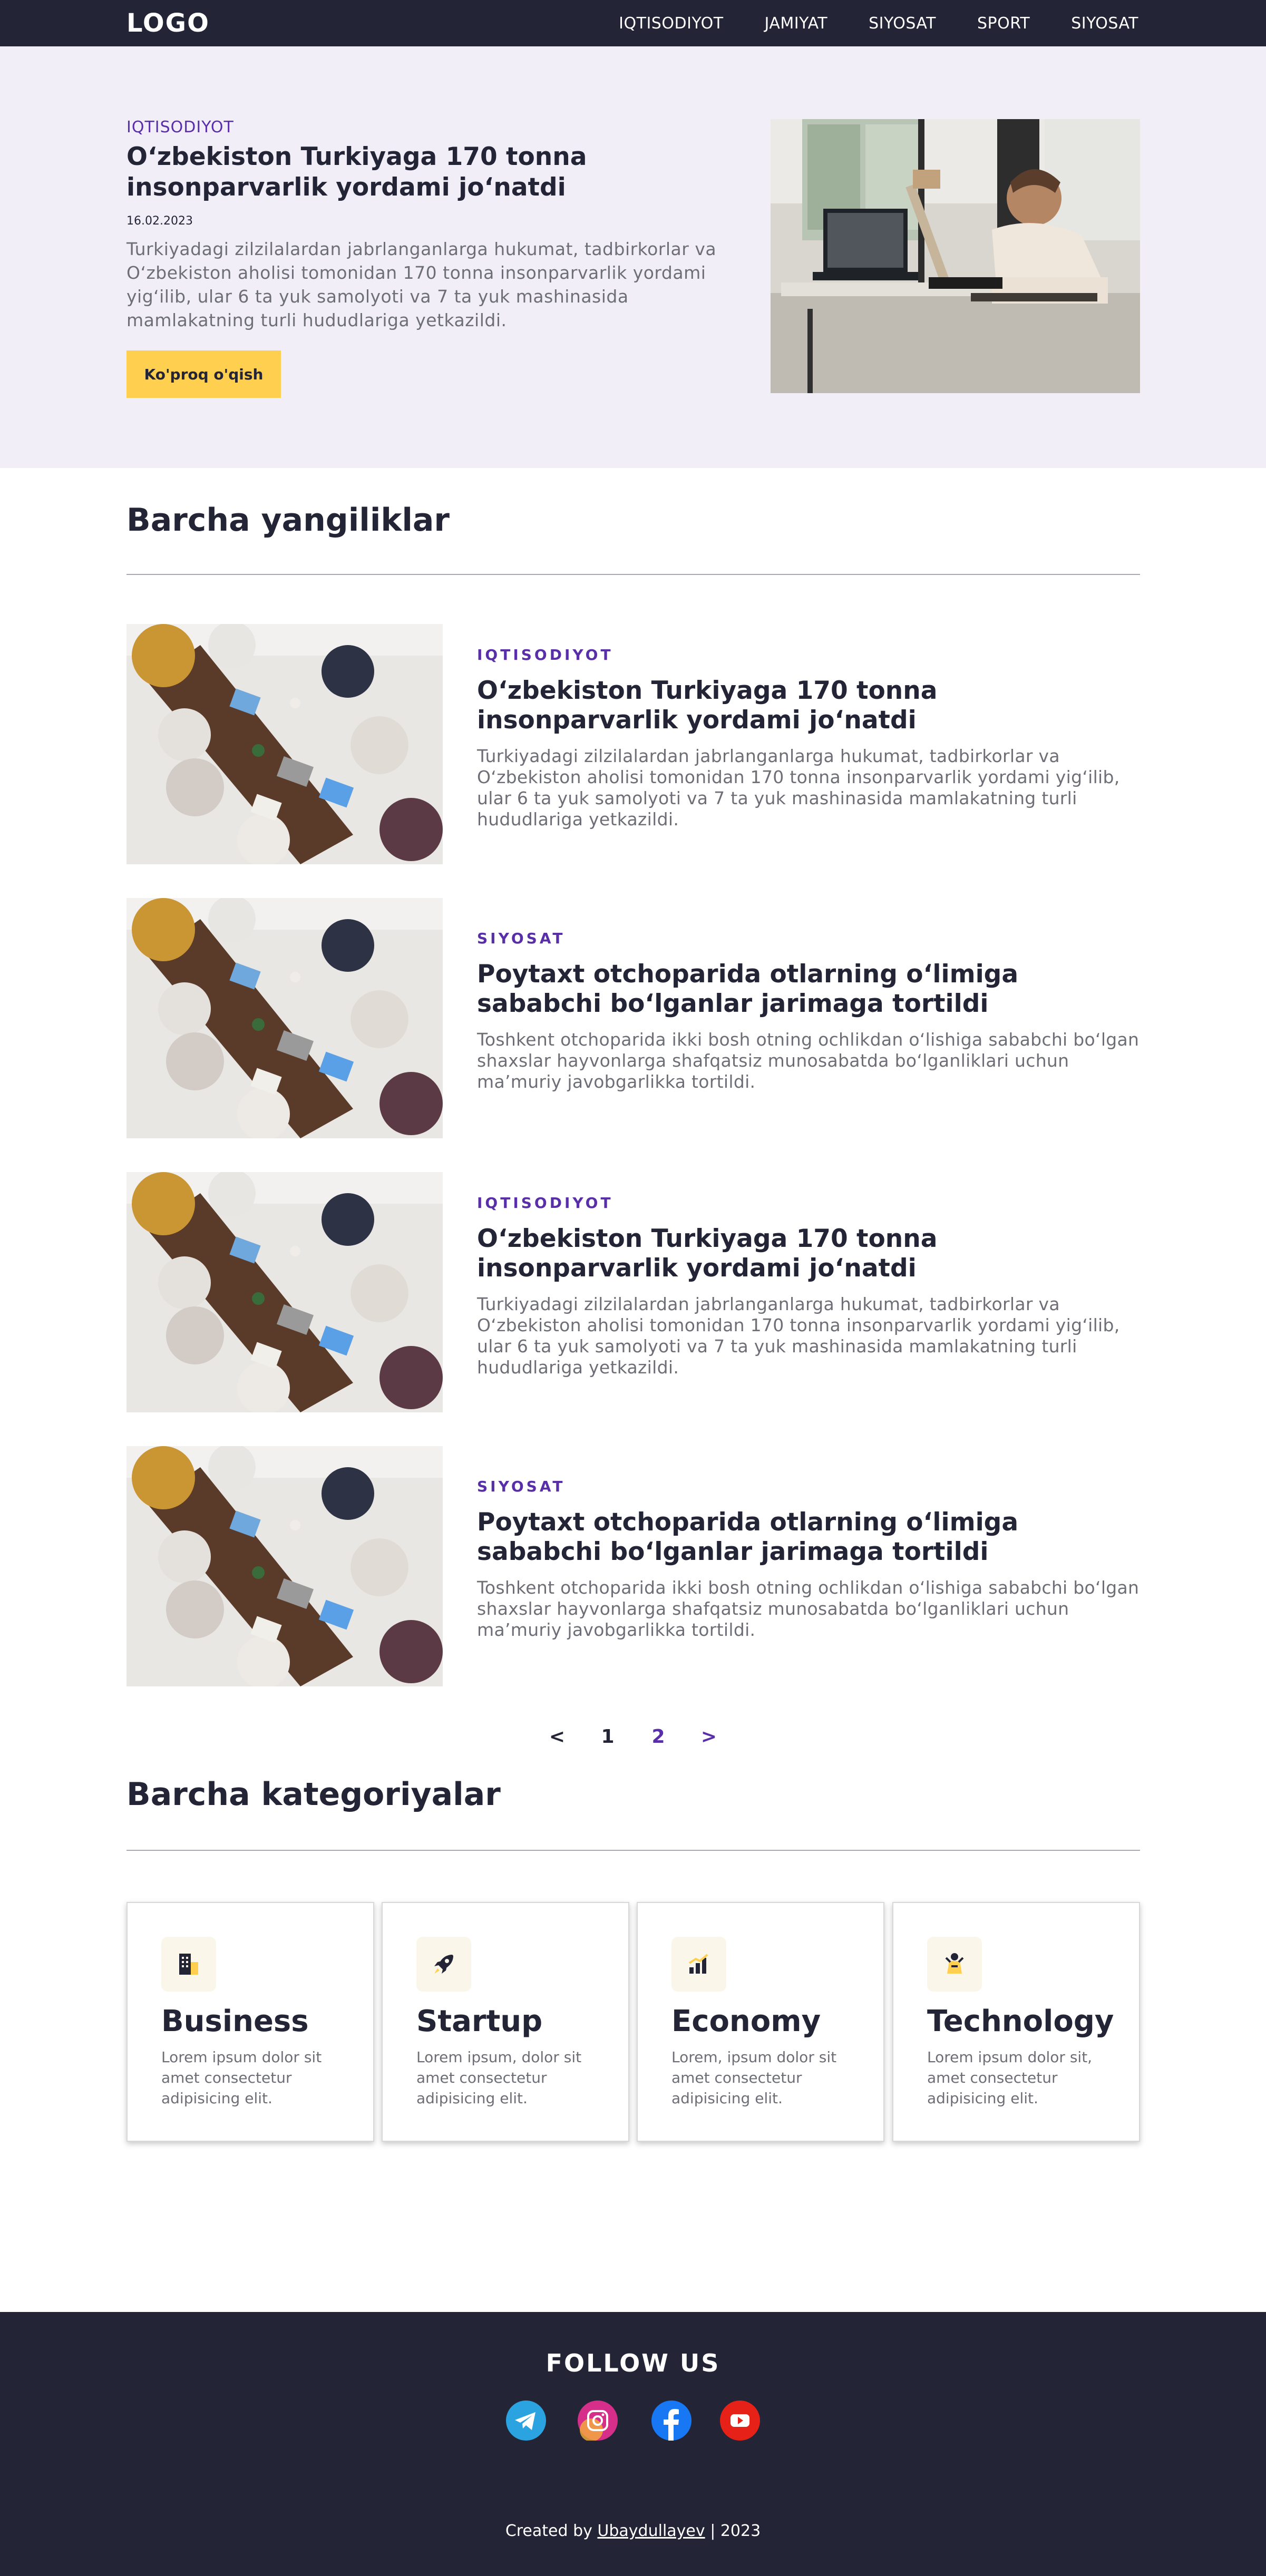 The image size is (1266, 2576). I want to click on hero-category: IQTISODIYOT, so click(432, 127).